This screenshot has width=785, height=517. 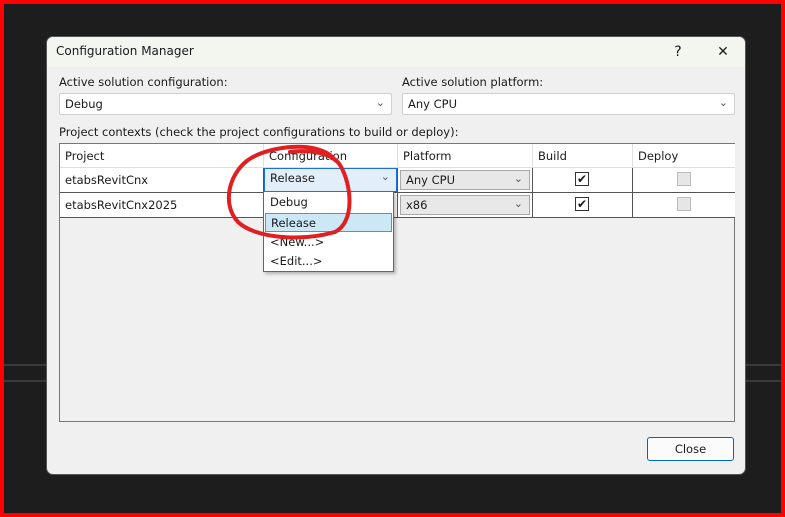 What do you see at coordinates (723, 52) in the screenshot?
I see `close-icon: ✕` at bounding box center [723, 52].